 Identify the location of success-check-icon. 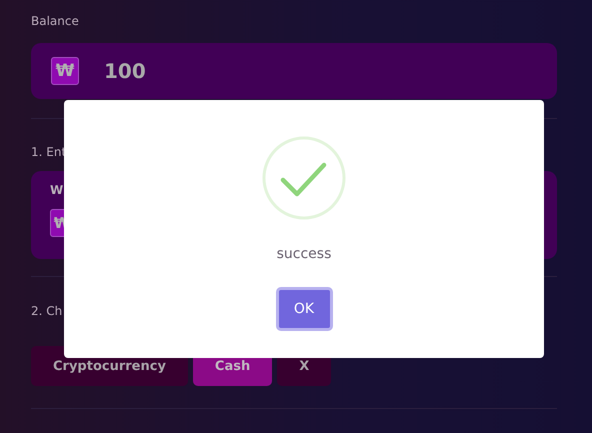
(304, 178).